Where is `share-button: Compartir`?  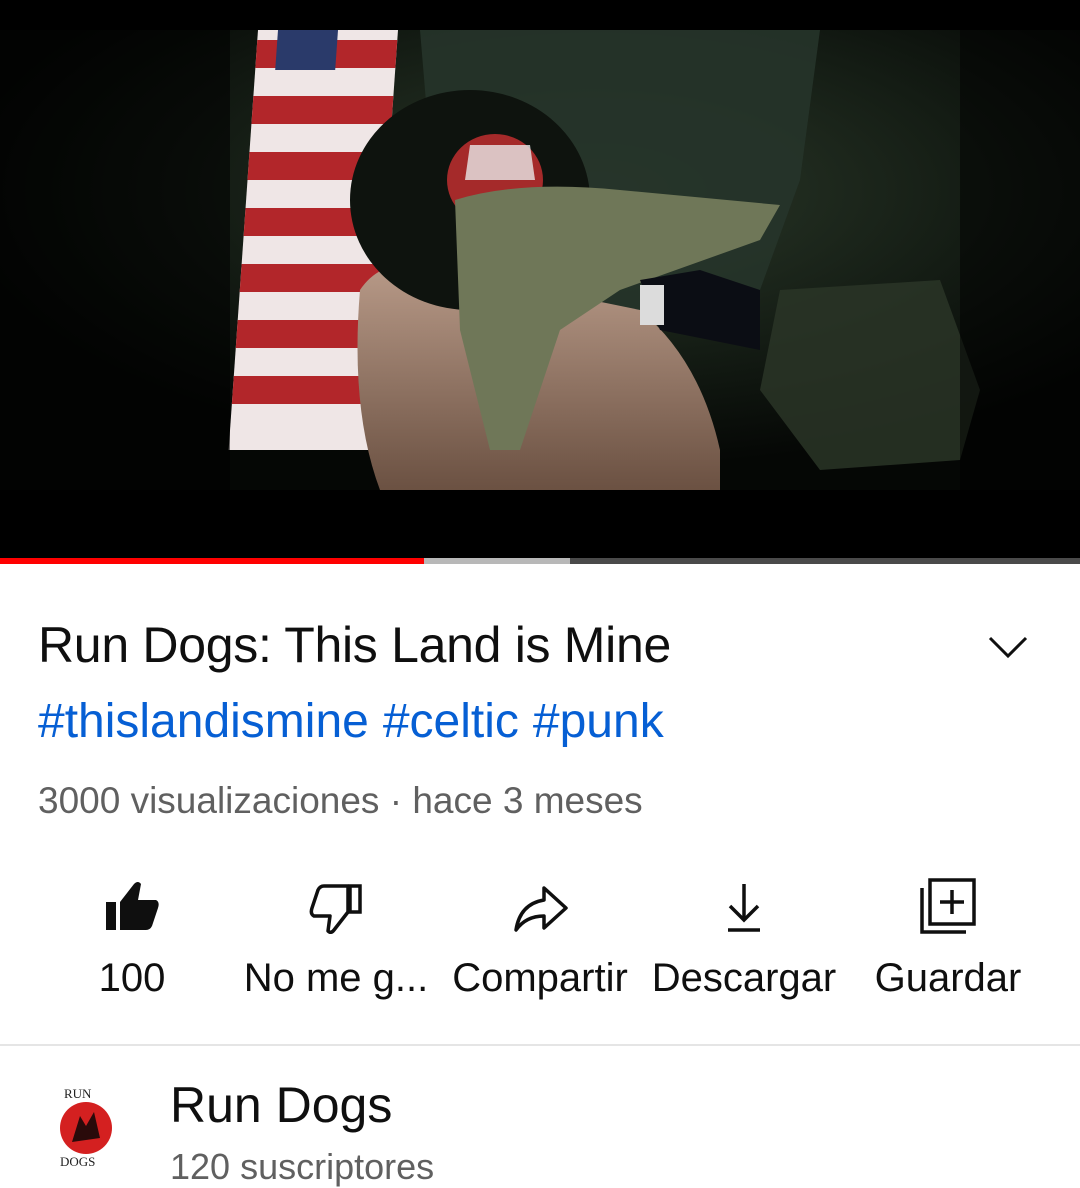 share-button: Compartir is located at coordinates (540, 945).